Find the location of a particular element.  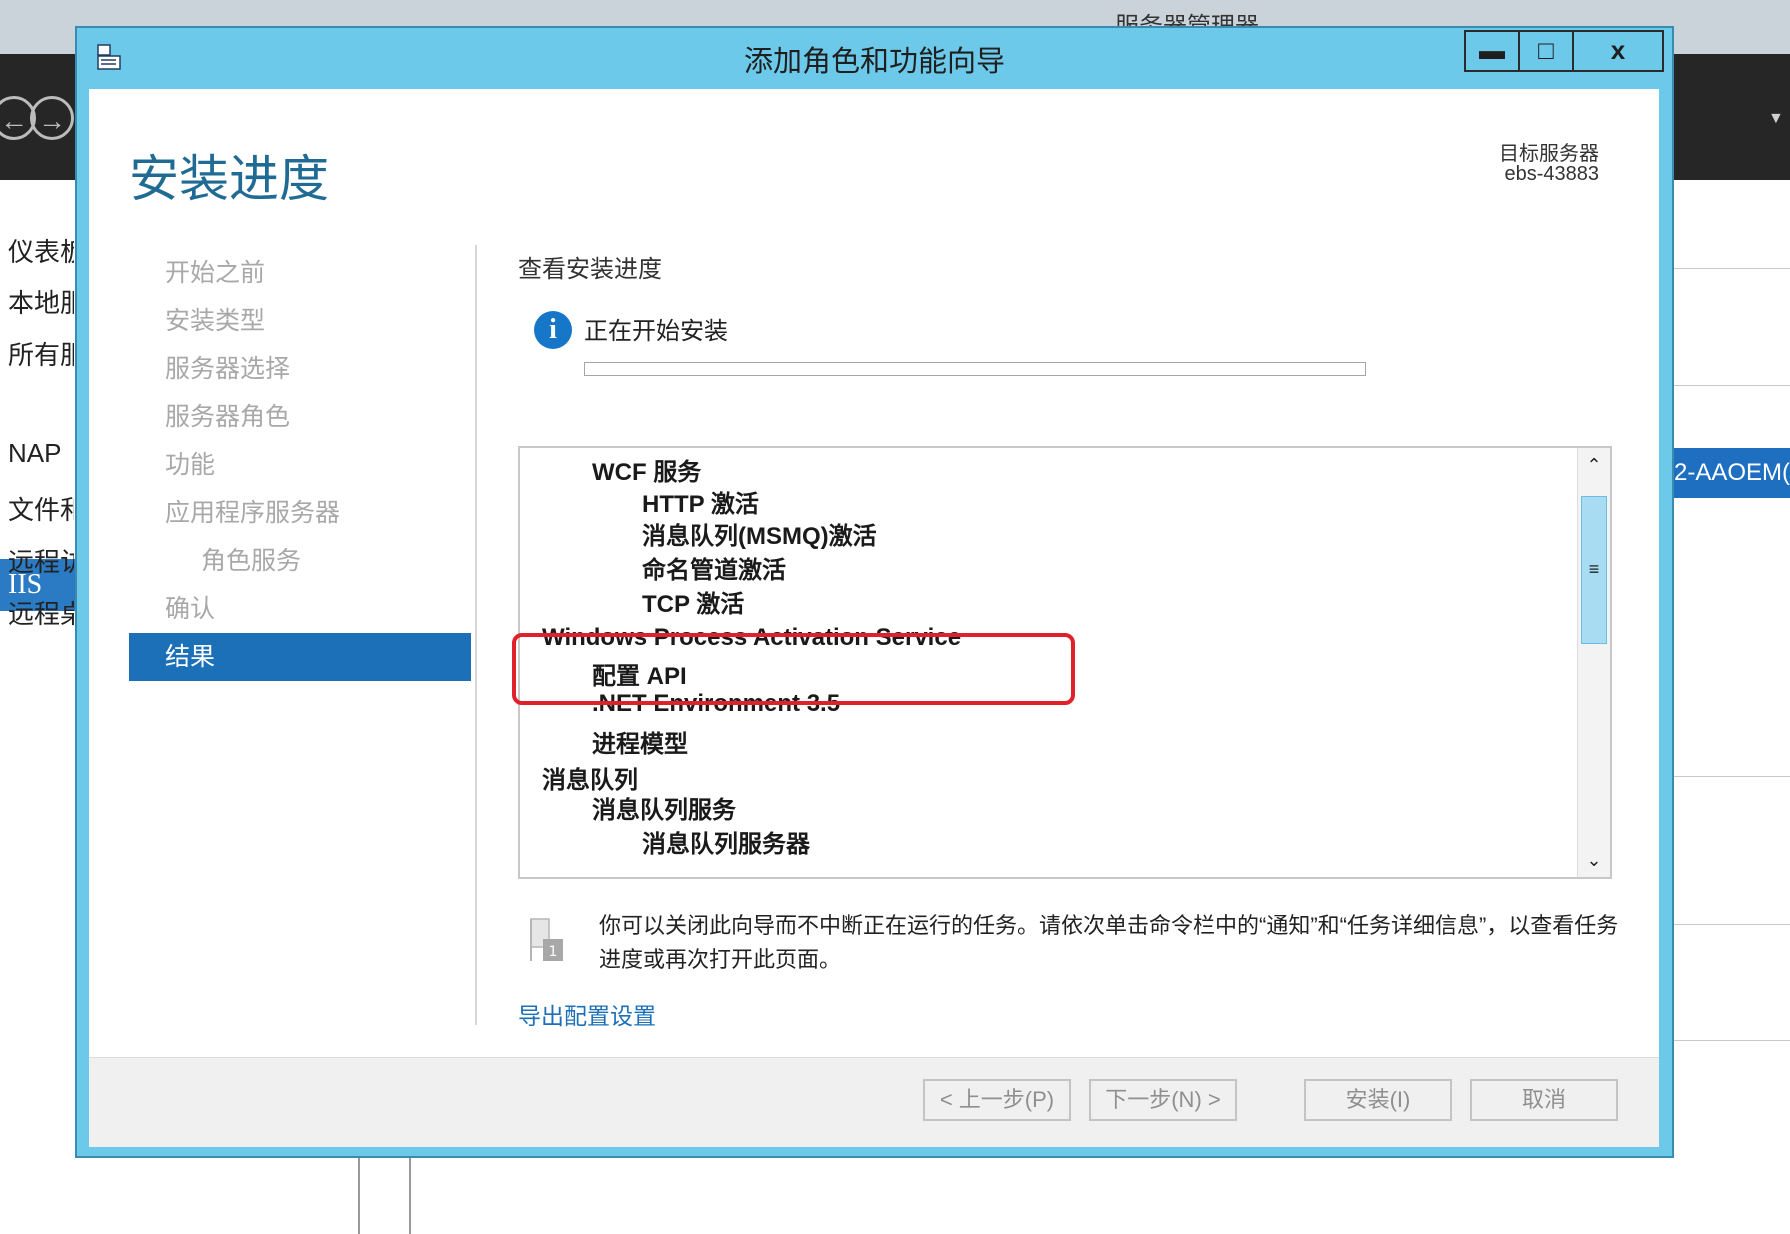

info-icon: i is located at coordinates (553, 330).